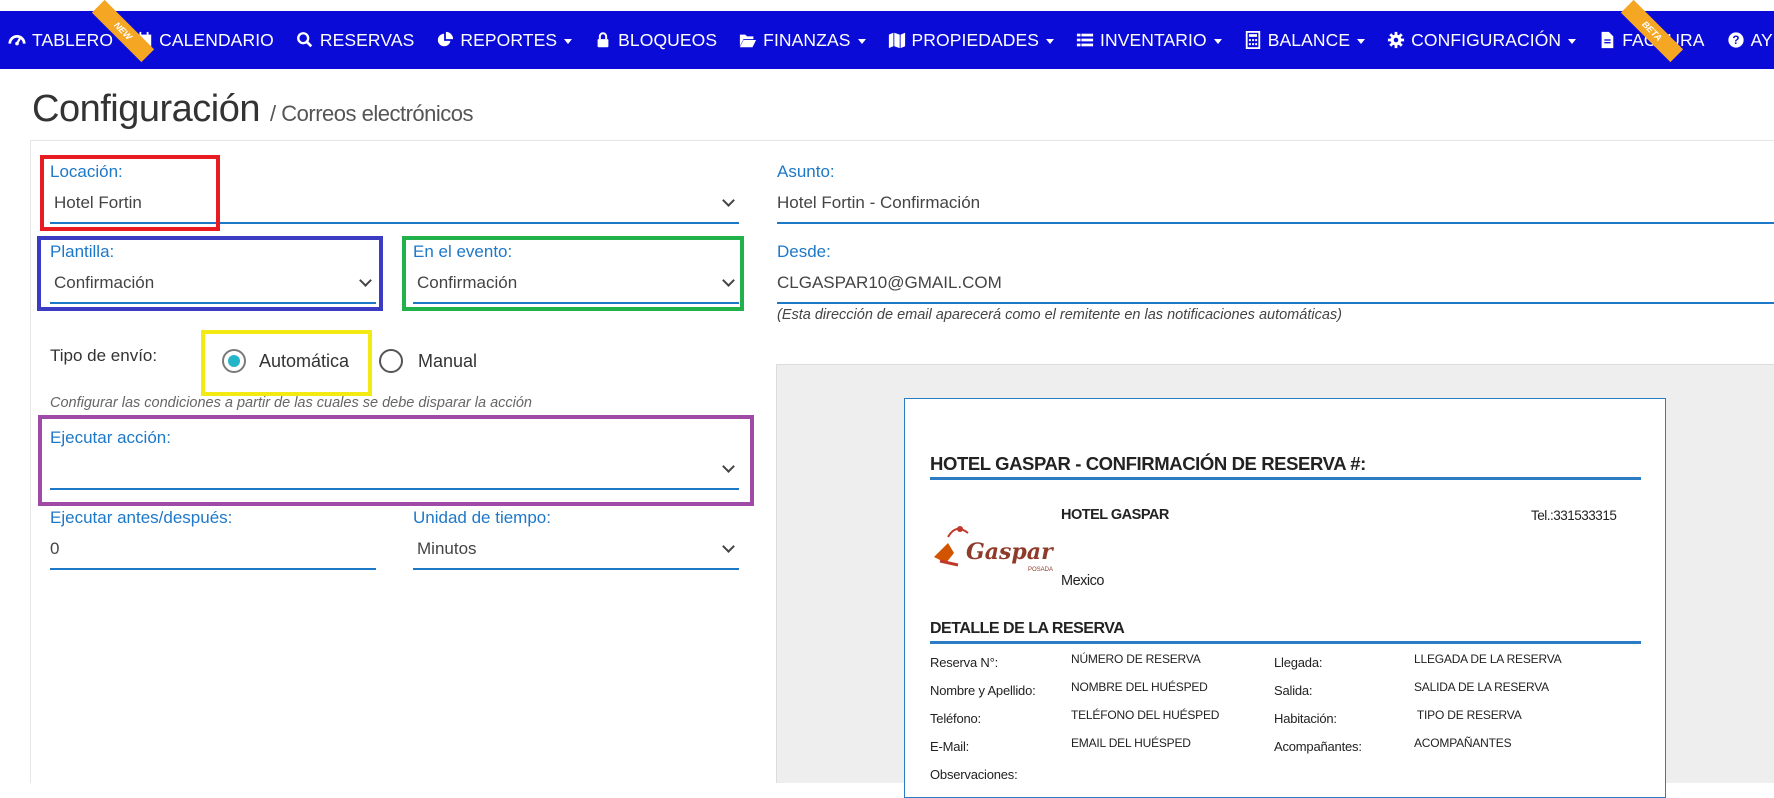 This screenshot has width=1774, height=798. What do you see at coordinates (1481, 687) in the screenshot?
I see `preview-row-value: SALIDA DE LA RESERVA` at bounding box center [1481, 687].